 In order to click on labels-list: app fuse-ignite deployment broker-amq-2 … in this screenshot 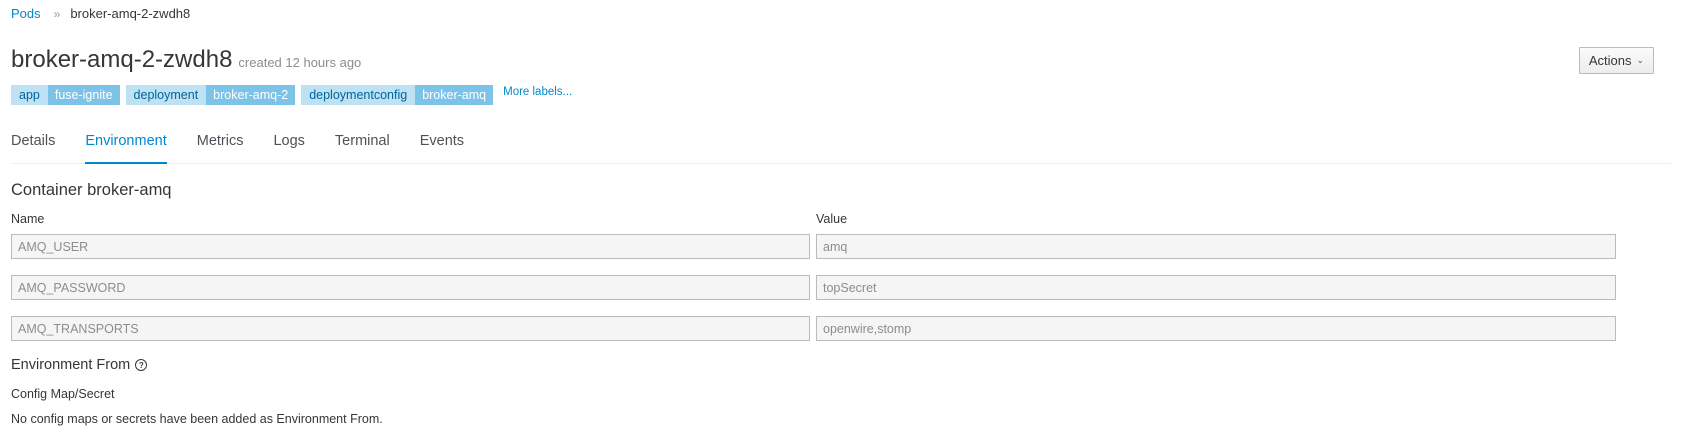, I will do `click(291, 95)`.